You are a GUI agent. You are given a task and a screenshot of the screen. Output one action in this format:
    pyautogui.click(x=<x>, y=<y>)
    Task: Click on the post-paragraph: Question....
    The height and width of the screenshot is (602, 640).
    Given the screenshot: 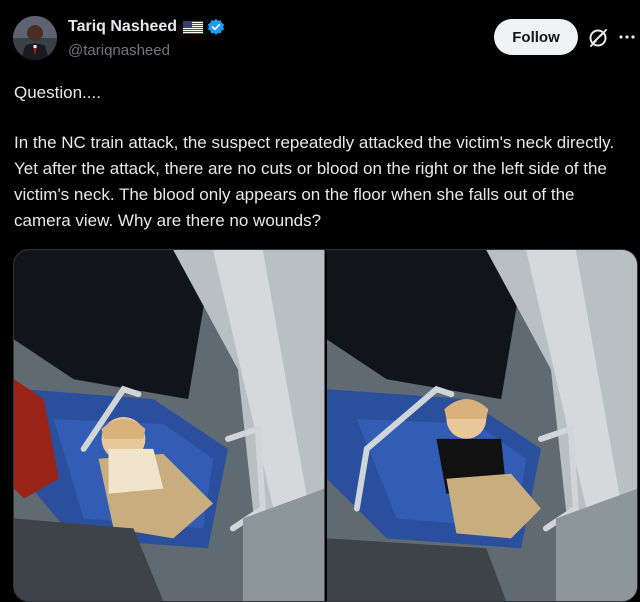 What is the action you would take?
    pyautogui.click(x=57, y=92)
    